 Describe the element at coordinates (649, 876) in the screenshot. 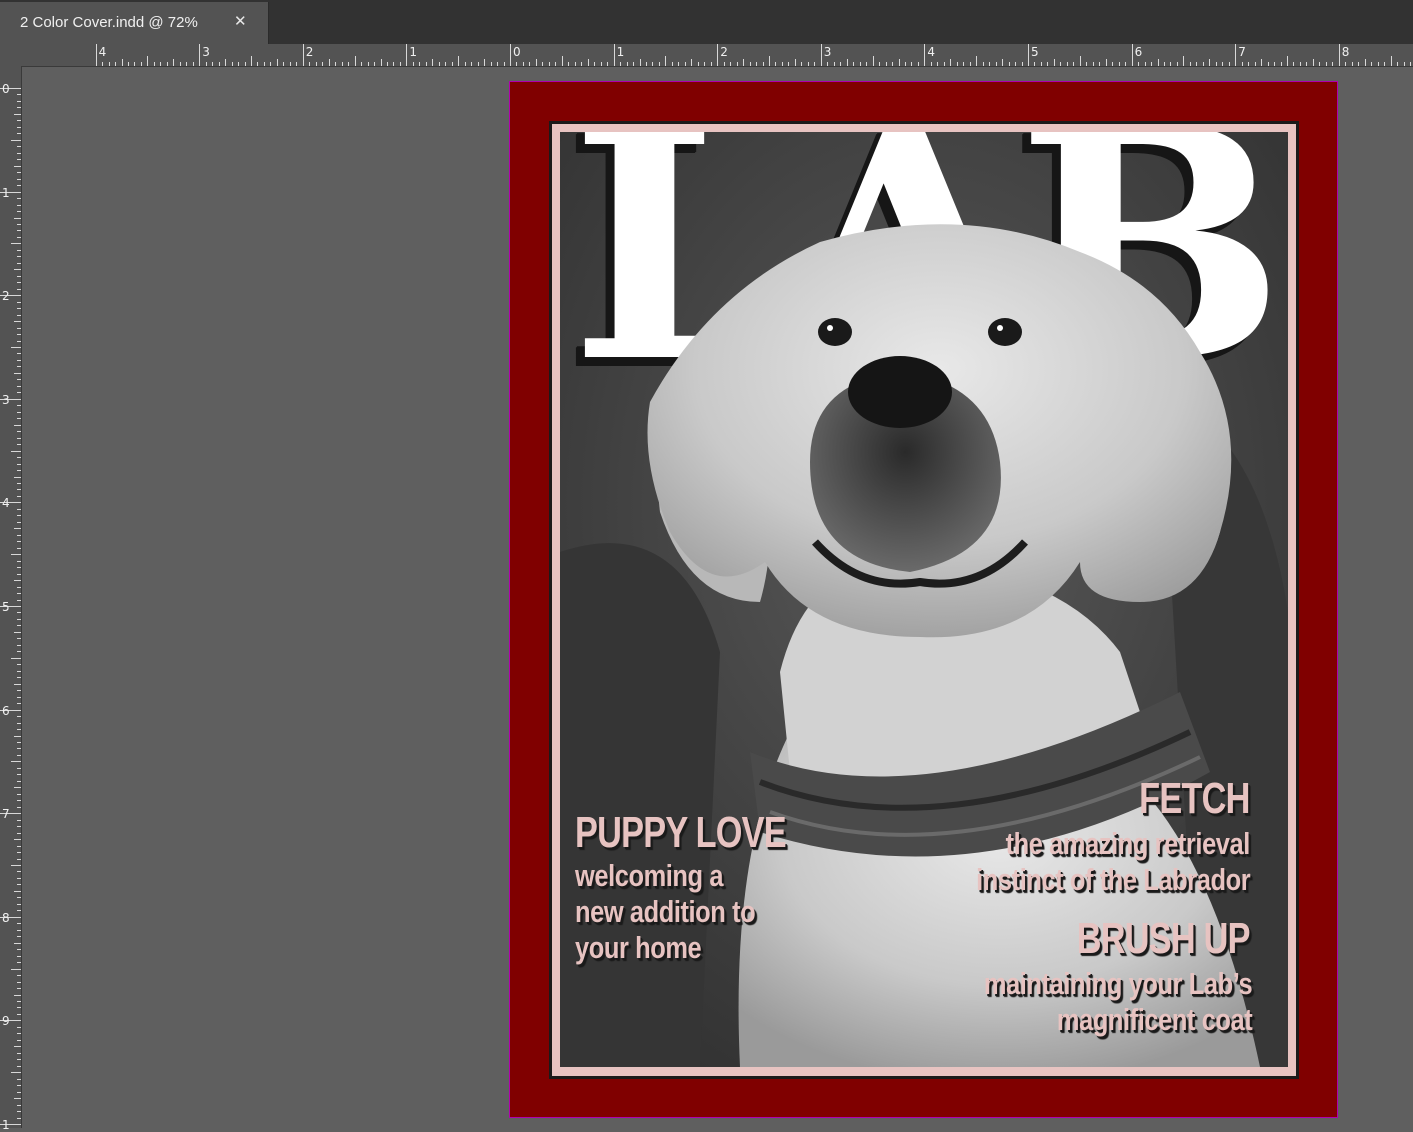

I see `puppy-love-line-1: welcoming a` at that location.